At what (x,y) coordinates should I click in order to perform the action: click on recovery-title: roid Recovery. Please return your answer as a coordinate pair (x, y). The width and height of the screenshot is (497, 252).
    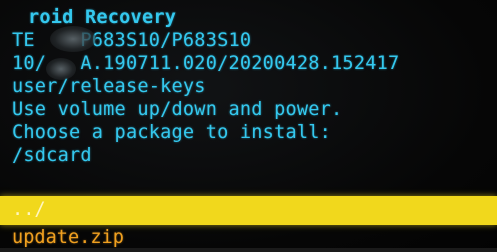
    Looking at the image, I should click on (102, 17).